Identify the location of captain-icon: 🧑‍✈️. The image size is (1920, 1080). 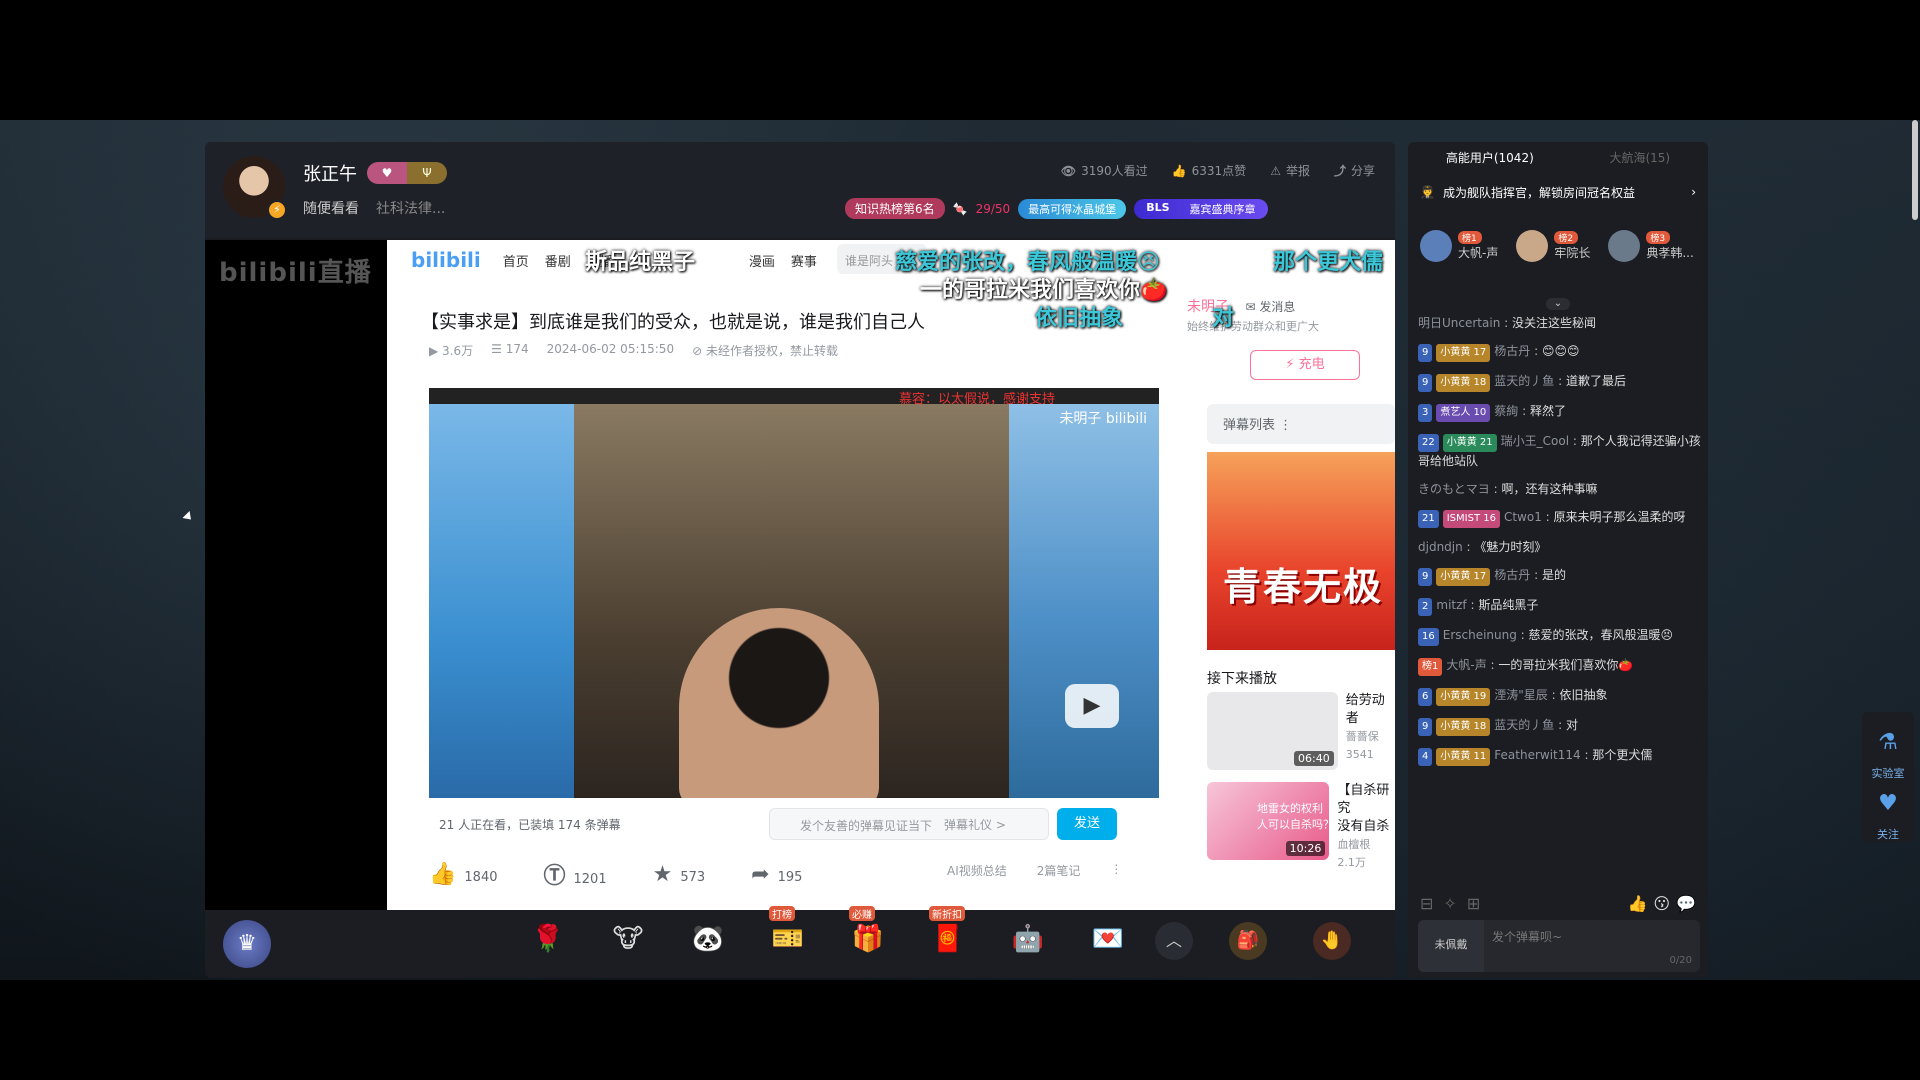
(1427, 192).